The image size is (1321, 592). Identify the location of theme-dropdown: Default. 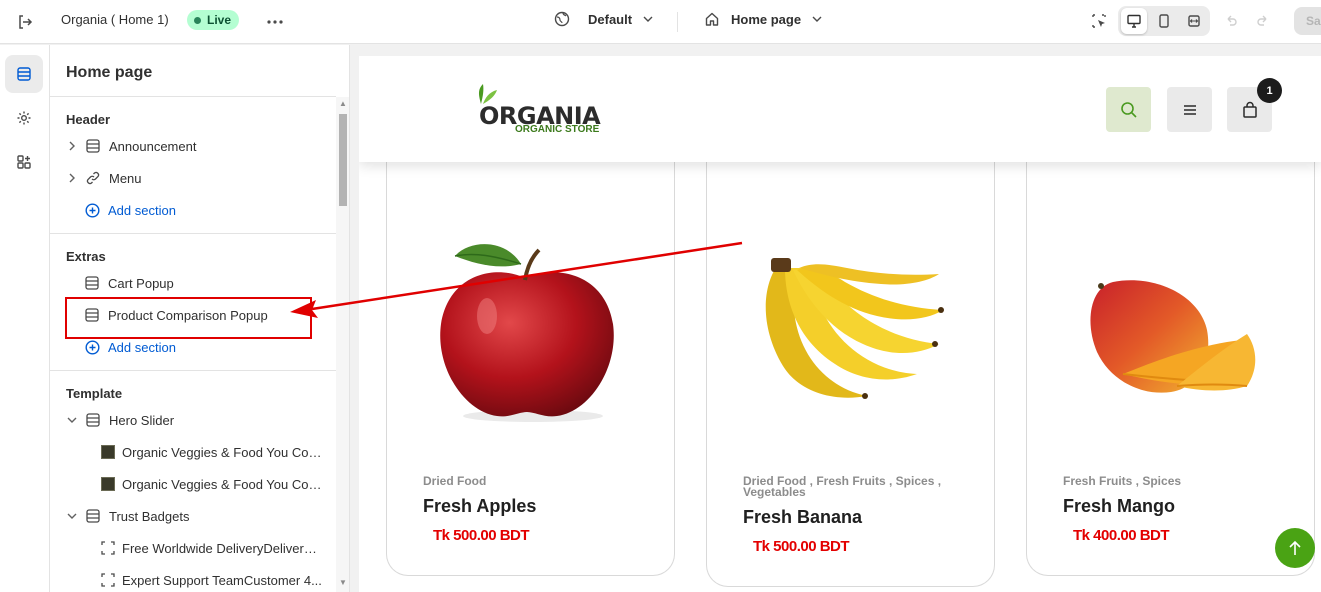
(604, 19).